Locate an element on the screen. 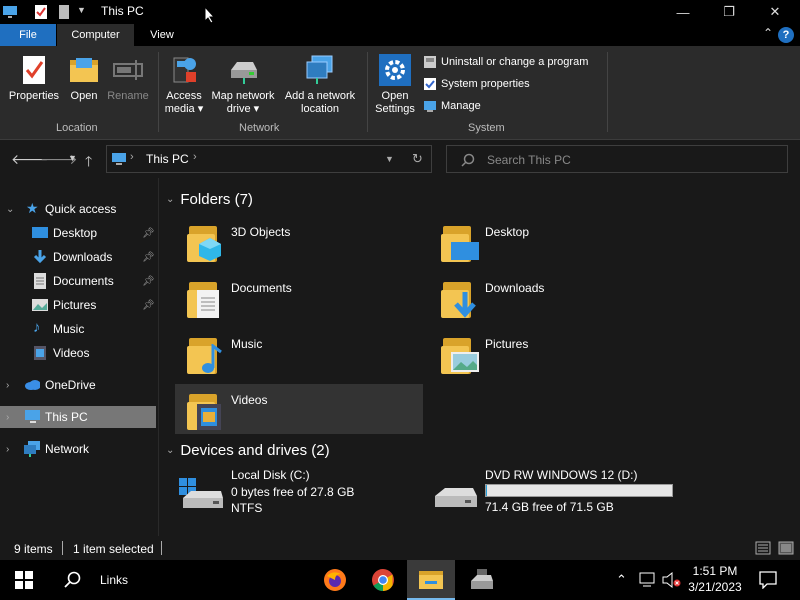 This screenshot has height=600, width=800. firefox-icon is located at coordinates (335, 580).